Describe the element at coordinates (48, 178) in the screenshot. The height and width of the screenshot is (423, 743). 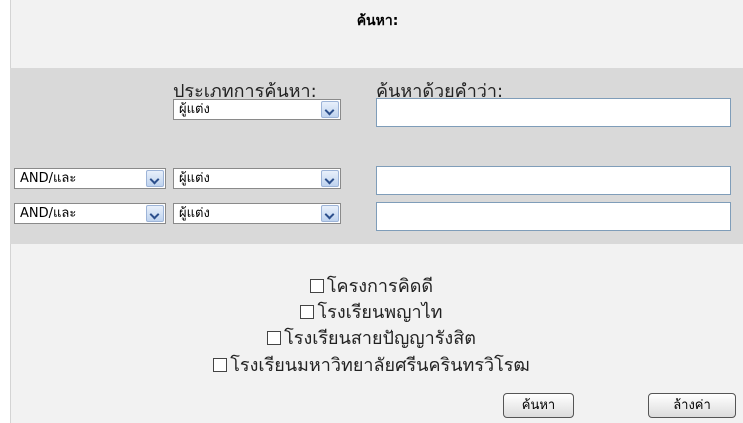
I see `operator-select-2-value: AND/และ` at that location.